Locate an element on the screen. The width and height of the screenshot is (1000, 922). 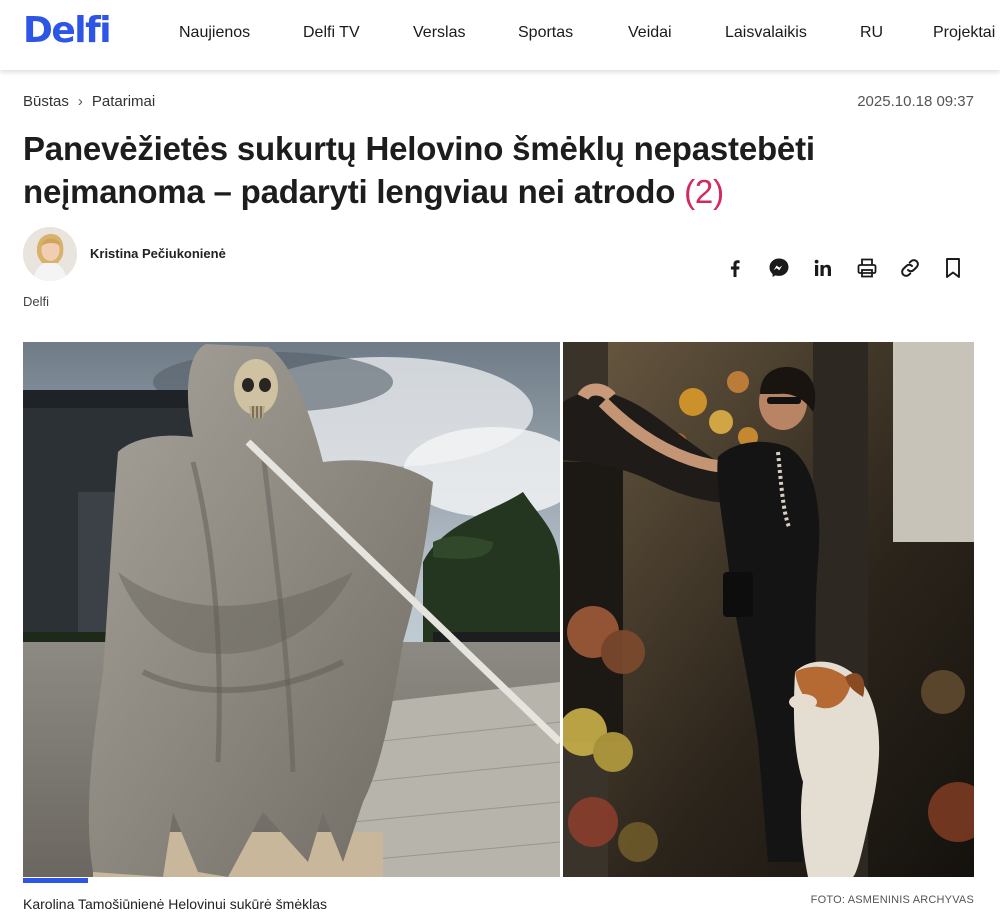
print-icon is located at coordinates (867, 268).